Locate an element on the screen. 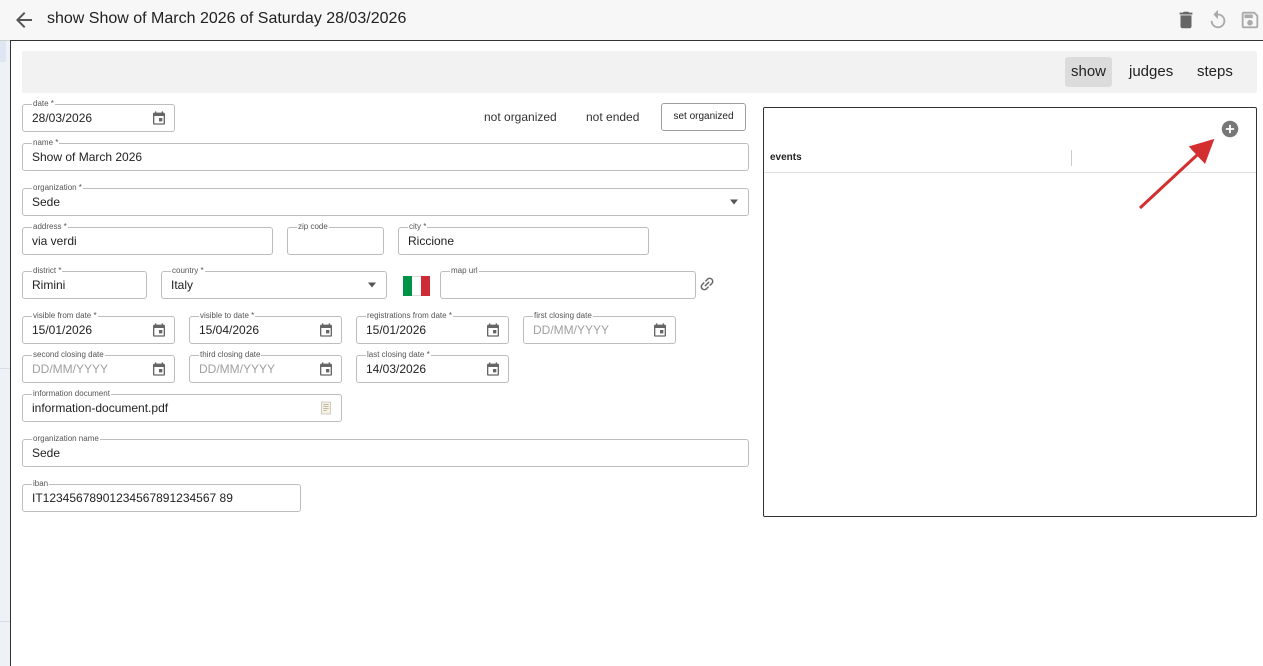 This screenshot has height=666, width=1263. field-value: IT12345678901234567891234567 89 is located at coordinates (132, 498).